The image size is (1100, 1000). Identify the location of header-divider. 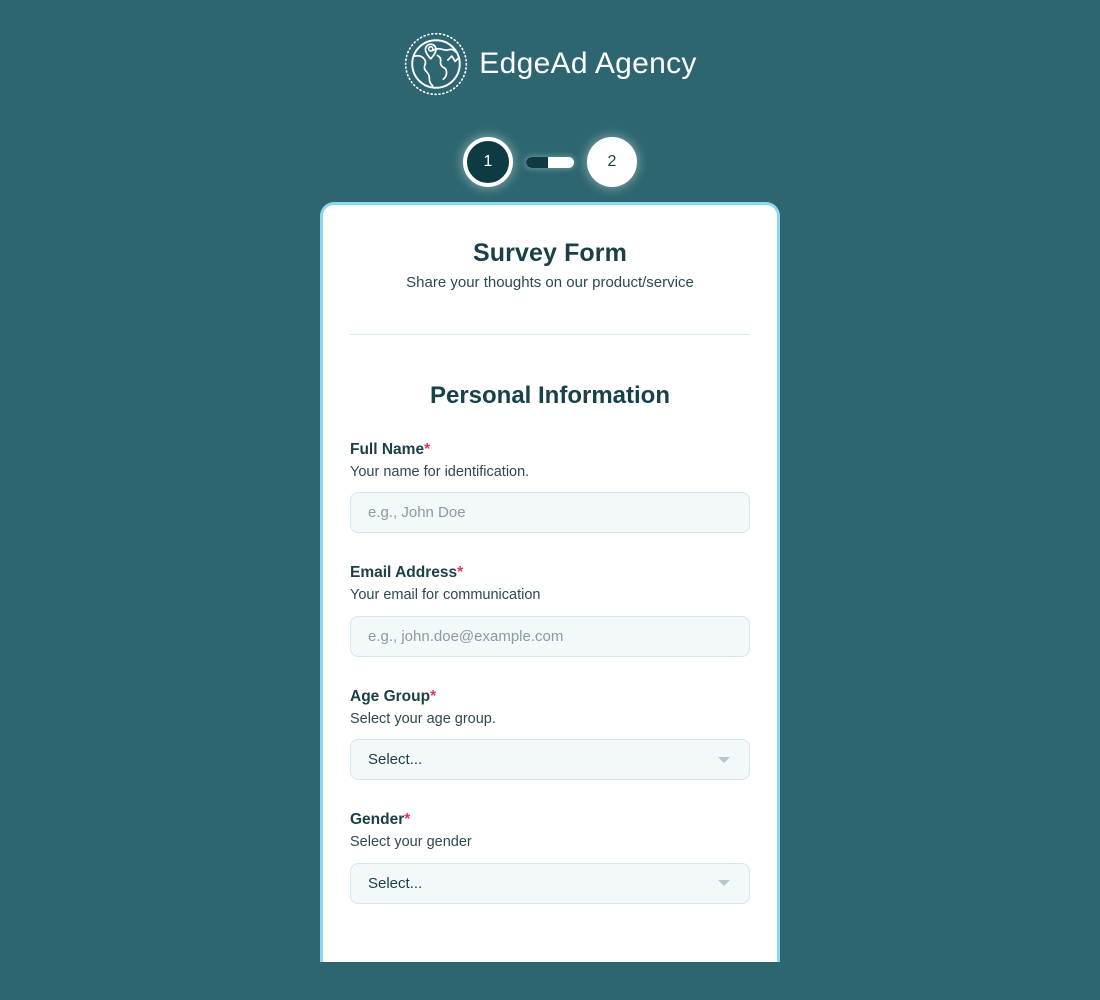
(550, 334).